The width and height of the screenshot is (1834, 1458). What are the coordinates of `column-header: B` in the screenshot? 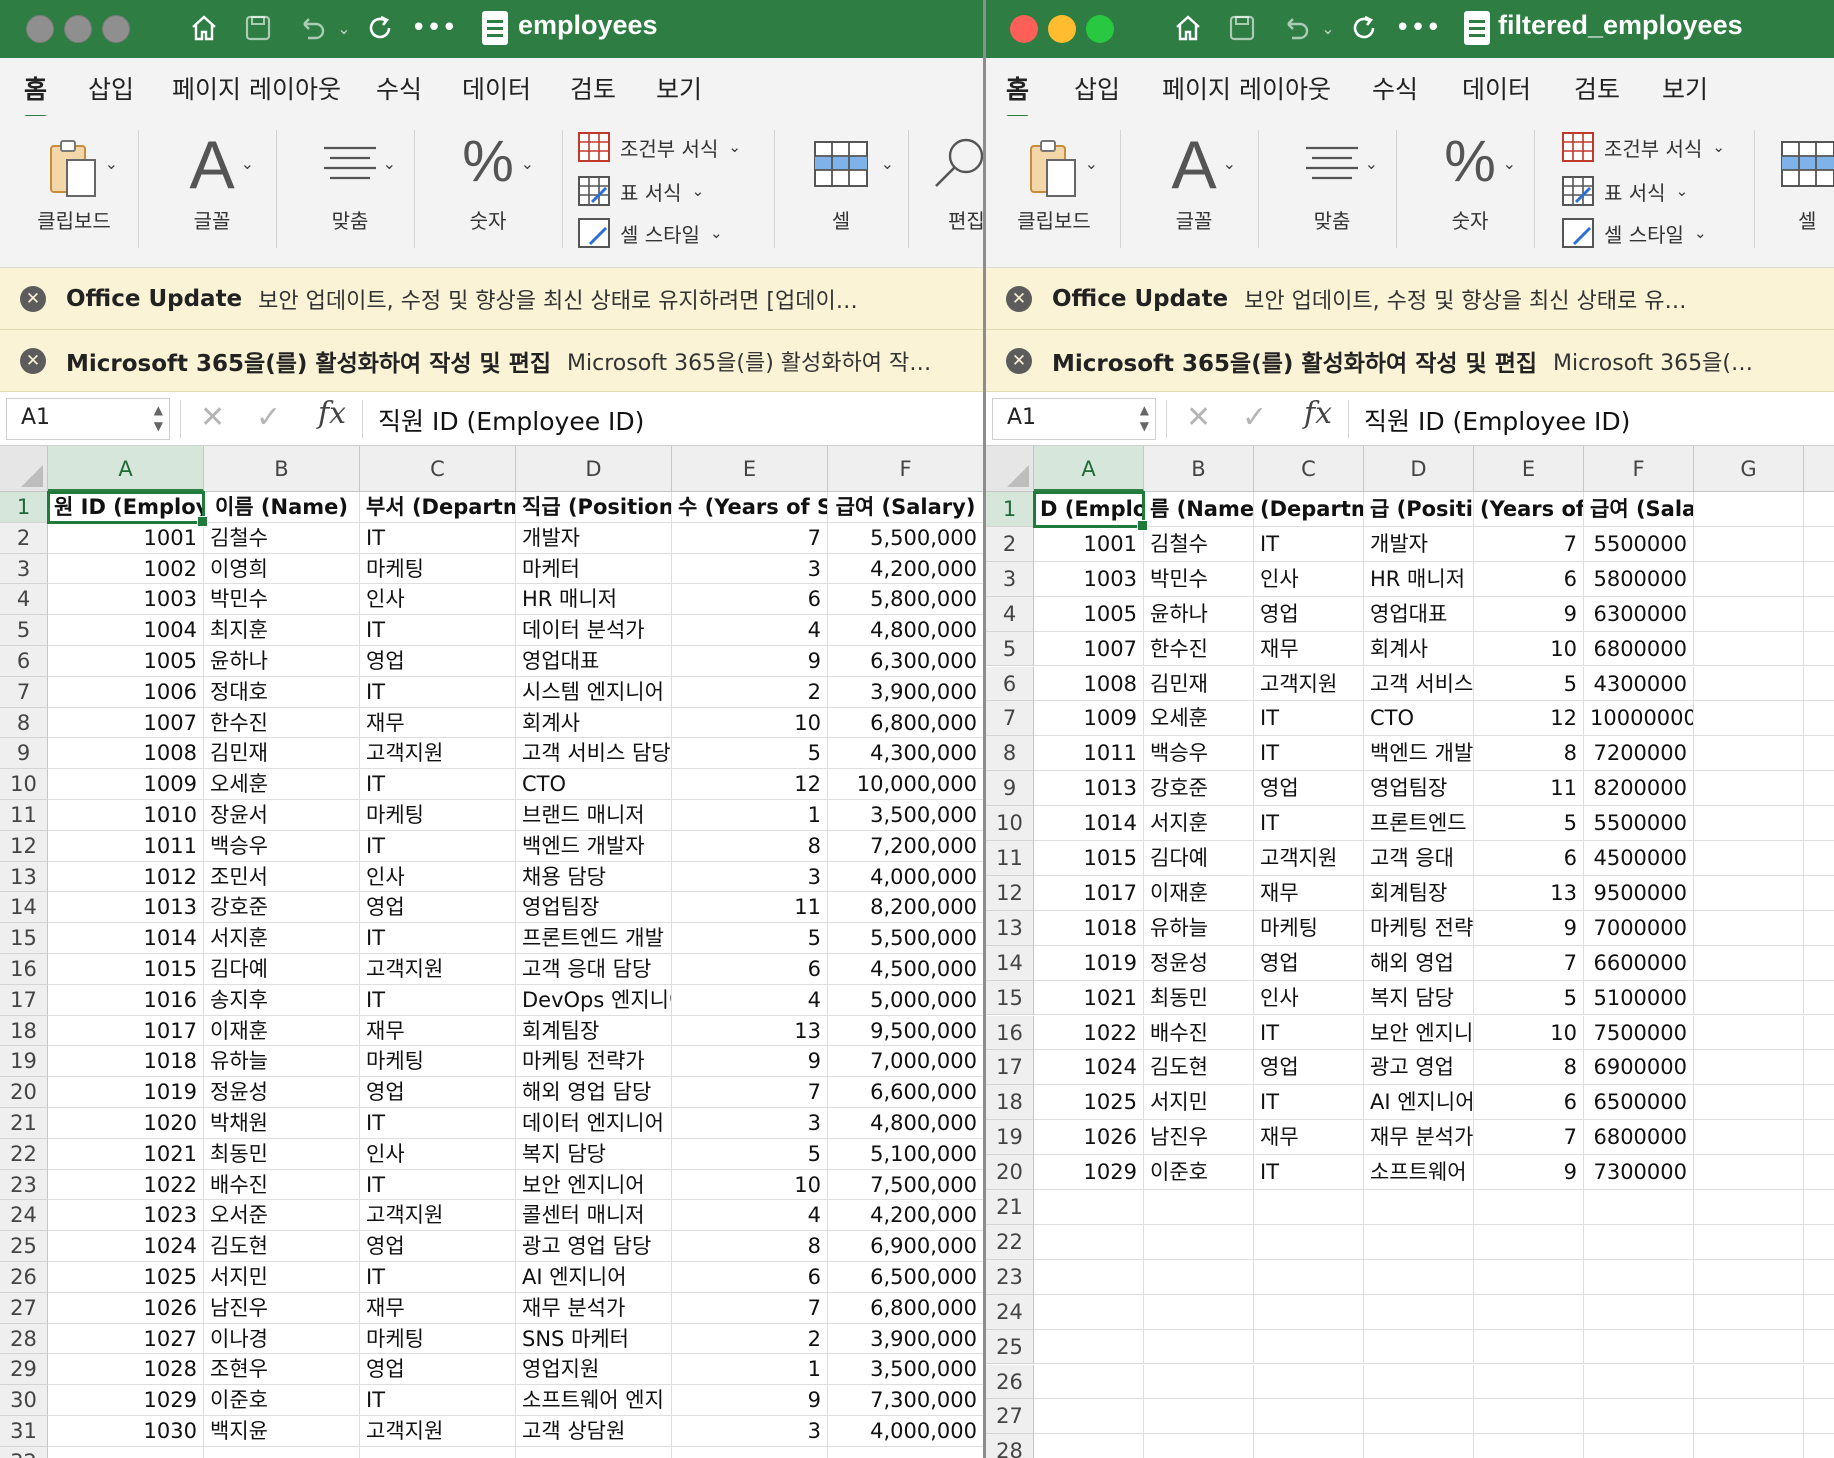 It's located at (282, 469).